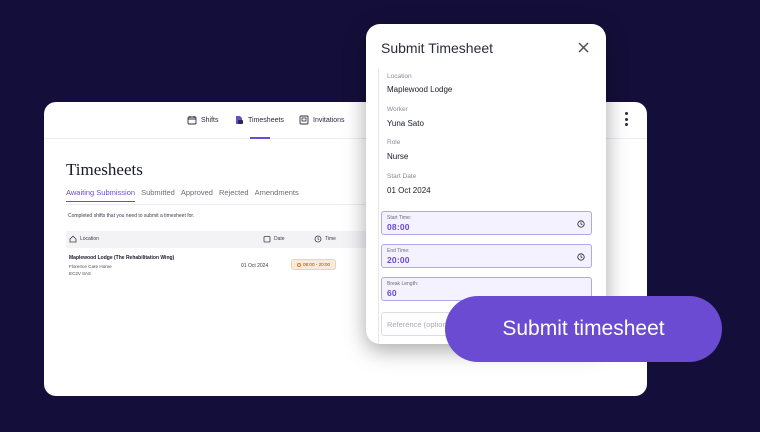  Describe the element at coordinates (392, 293) in the screenshot. I see `break-length-value: 60` at that location.